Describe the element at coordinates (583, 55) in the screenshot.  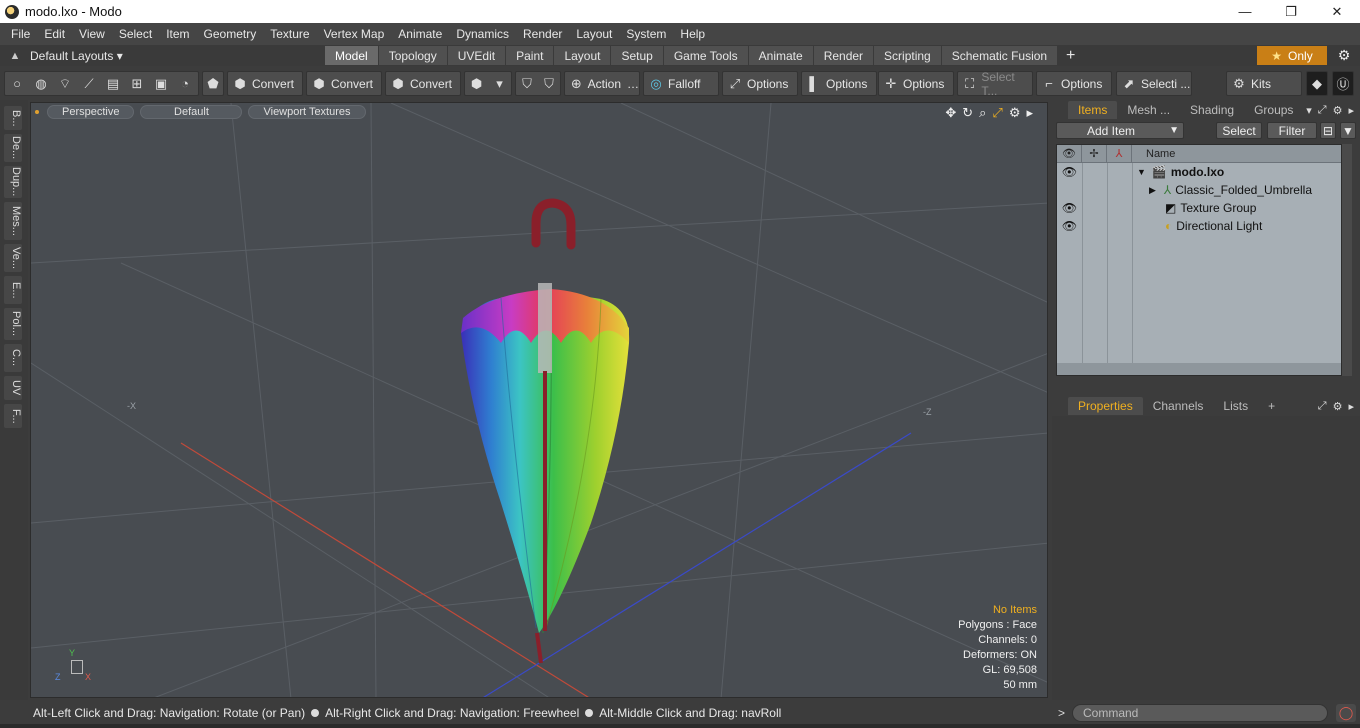
I see `tab-layout: Layout` at that location.